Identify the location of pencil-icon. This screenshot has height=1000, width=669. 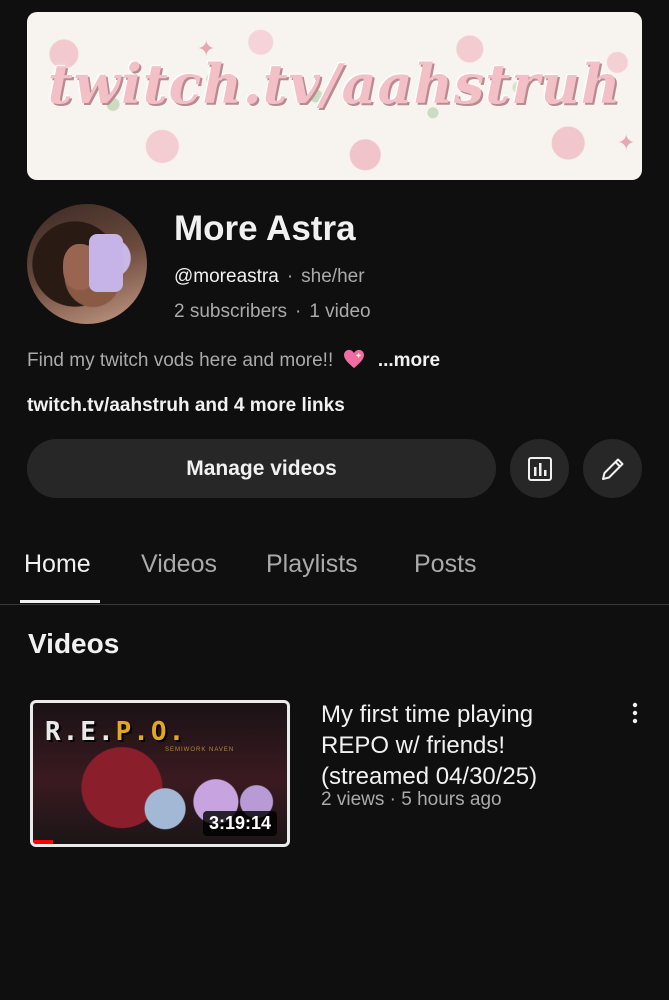
(612, 469).